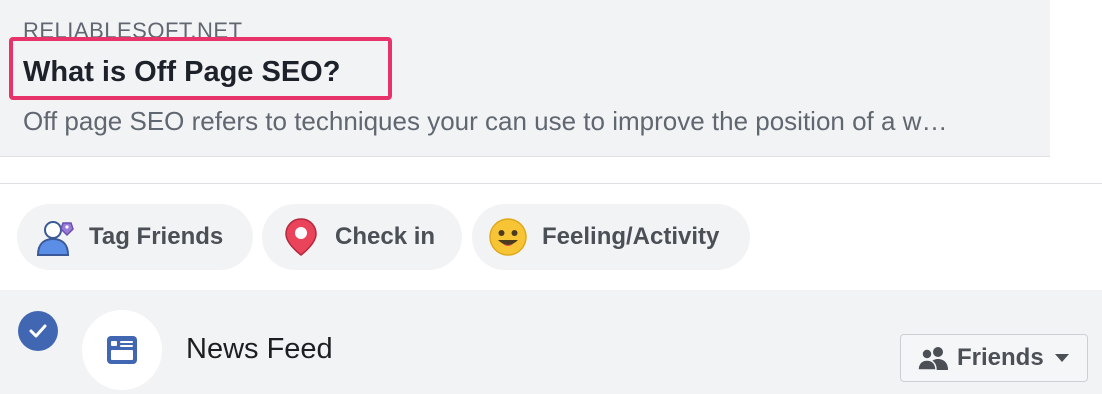 The width and height of the screenshot is (1102, 394). What do you see at coordinates (1000, 357) in the screenshot?
I see `audience-label: Friends` at bounding box center [1000, 357].